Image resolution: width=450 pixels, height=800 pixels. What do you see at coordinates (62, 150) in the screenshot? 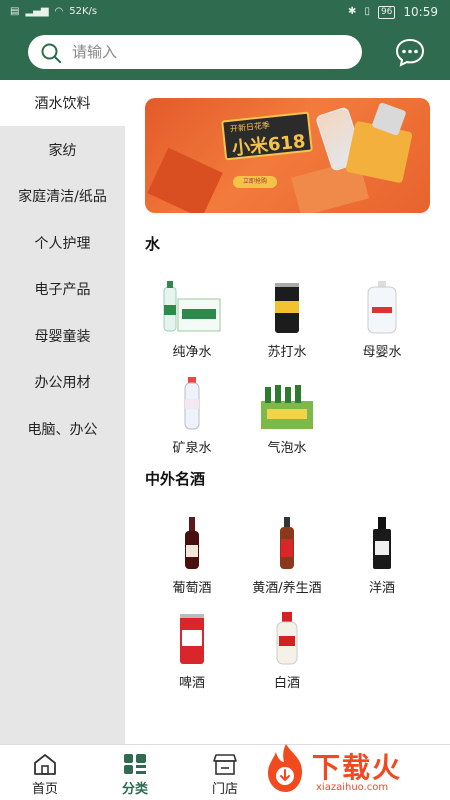
I see `sidebar-item-home-textiles: 家纺` at bounding box center [62, 150].